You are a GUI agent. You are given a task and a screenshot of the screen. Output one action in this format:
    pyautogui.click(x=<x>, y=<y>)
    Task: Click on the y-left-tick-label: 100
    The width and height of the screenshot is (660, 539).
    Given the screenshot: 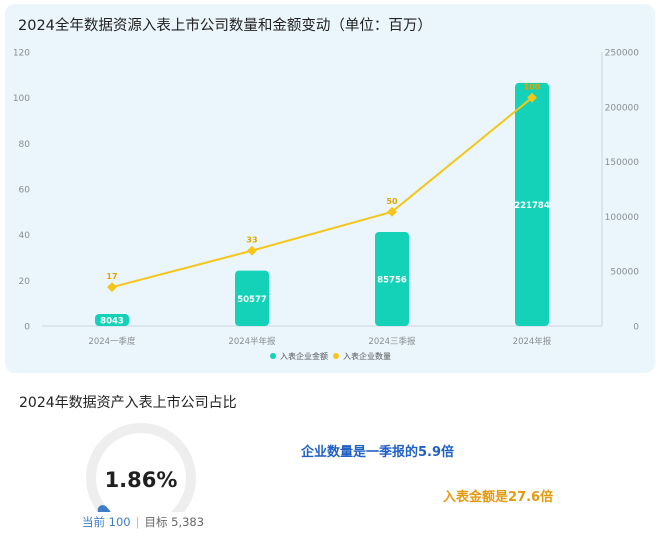 What is the action you would take?
    pyautogui.click(x=21, y=99)
    